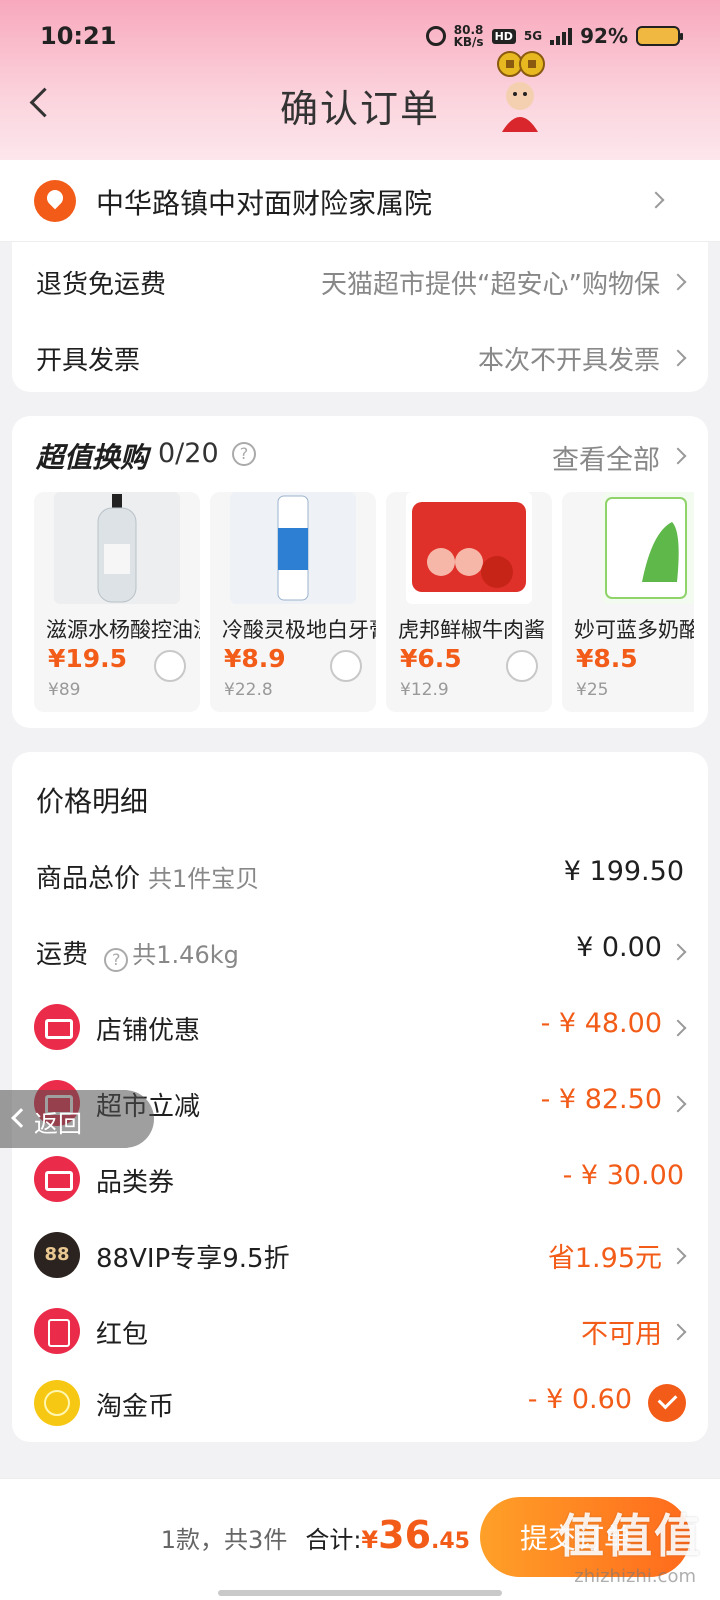 This screenshot has width=720, height=1600. What do you see at coordinates (579, 1399) in the screenshot?
I see `taojinbi-value: - ¥ 0.60` at bounding box center [579, 1399].